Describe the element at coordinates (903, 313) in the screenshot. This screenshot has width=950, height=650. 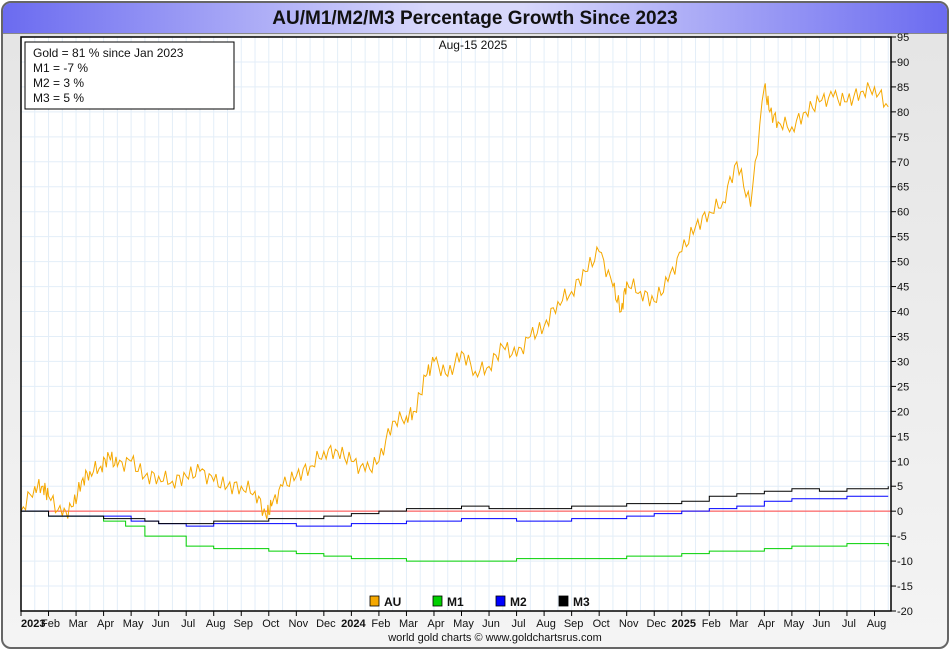
I see `y-tick-label: 40` at that location.